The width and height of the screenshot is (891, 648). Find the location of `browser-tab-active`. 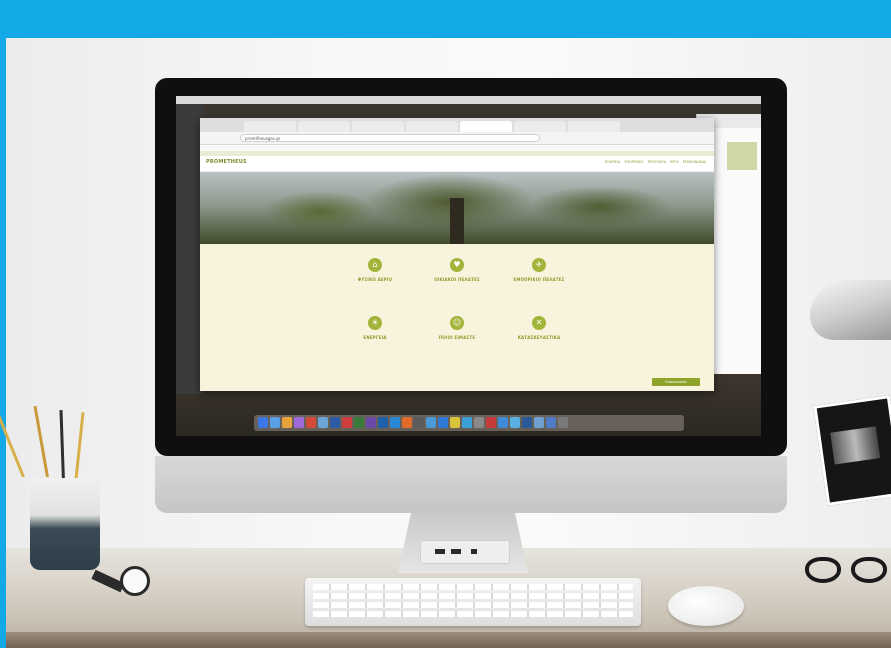

browser-tab-active is located at coordinates (486, 126).